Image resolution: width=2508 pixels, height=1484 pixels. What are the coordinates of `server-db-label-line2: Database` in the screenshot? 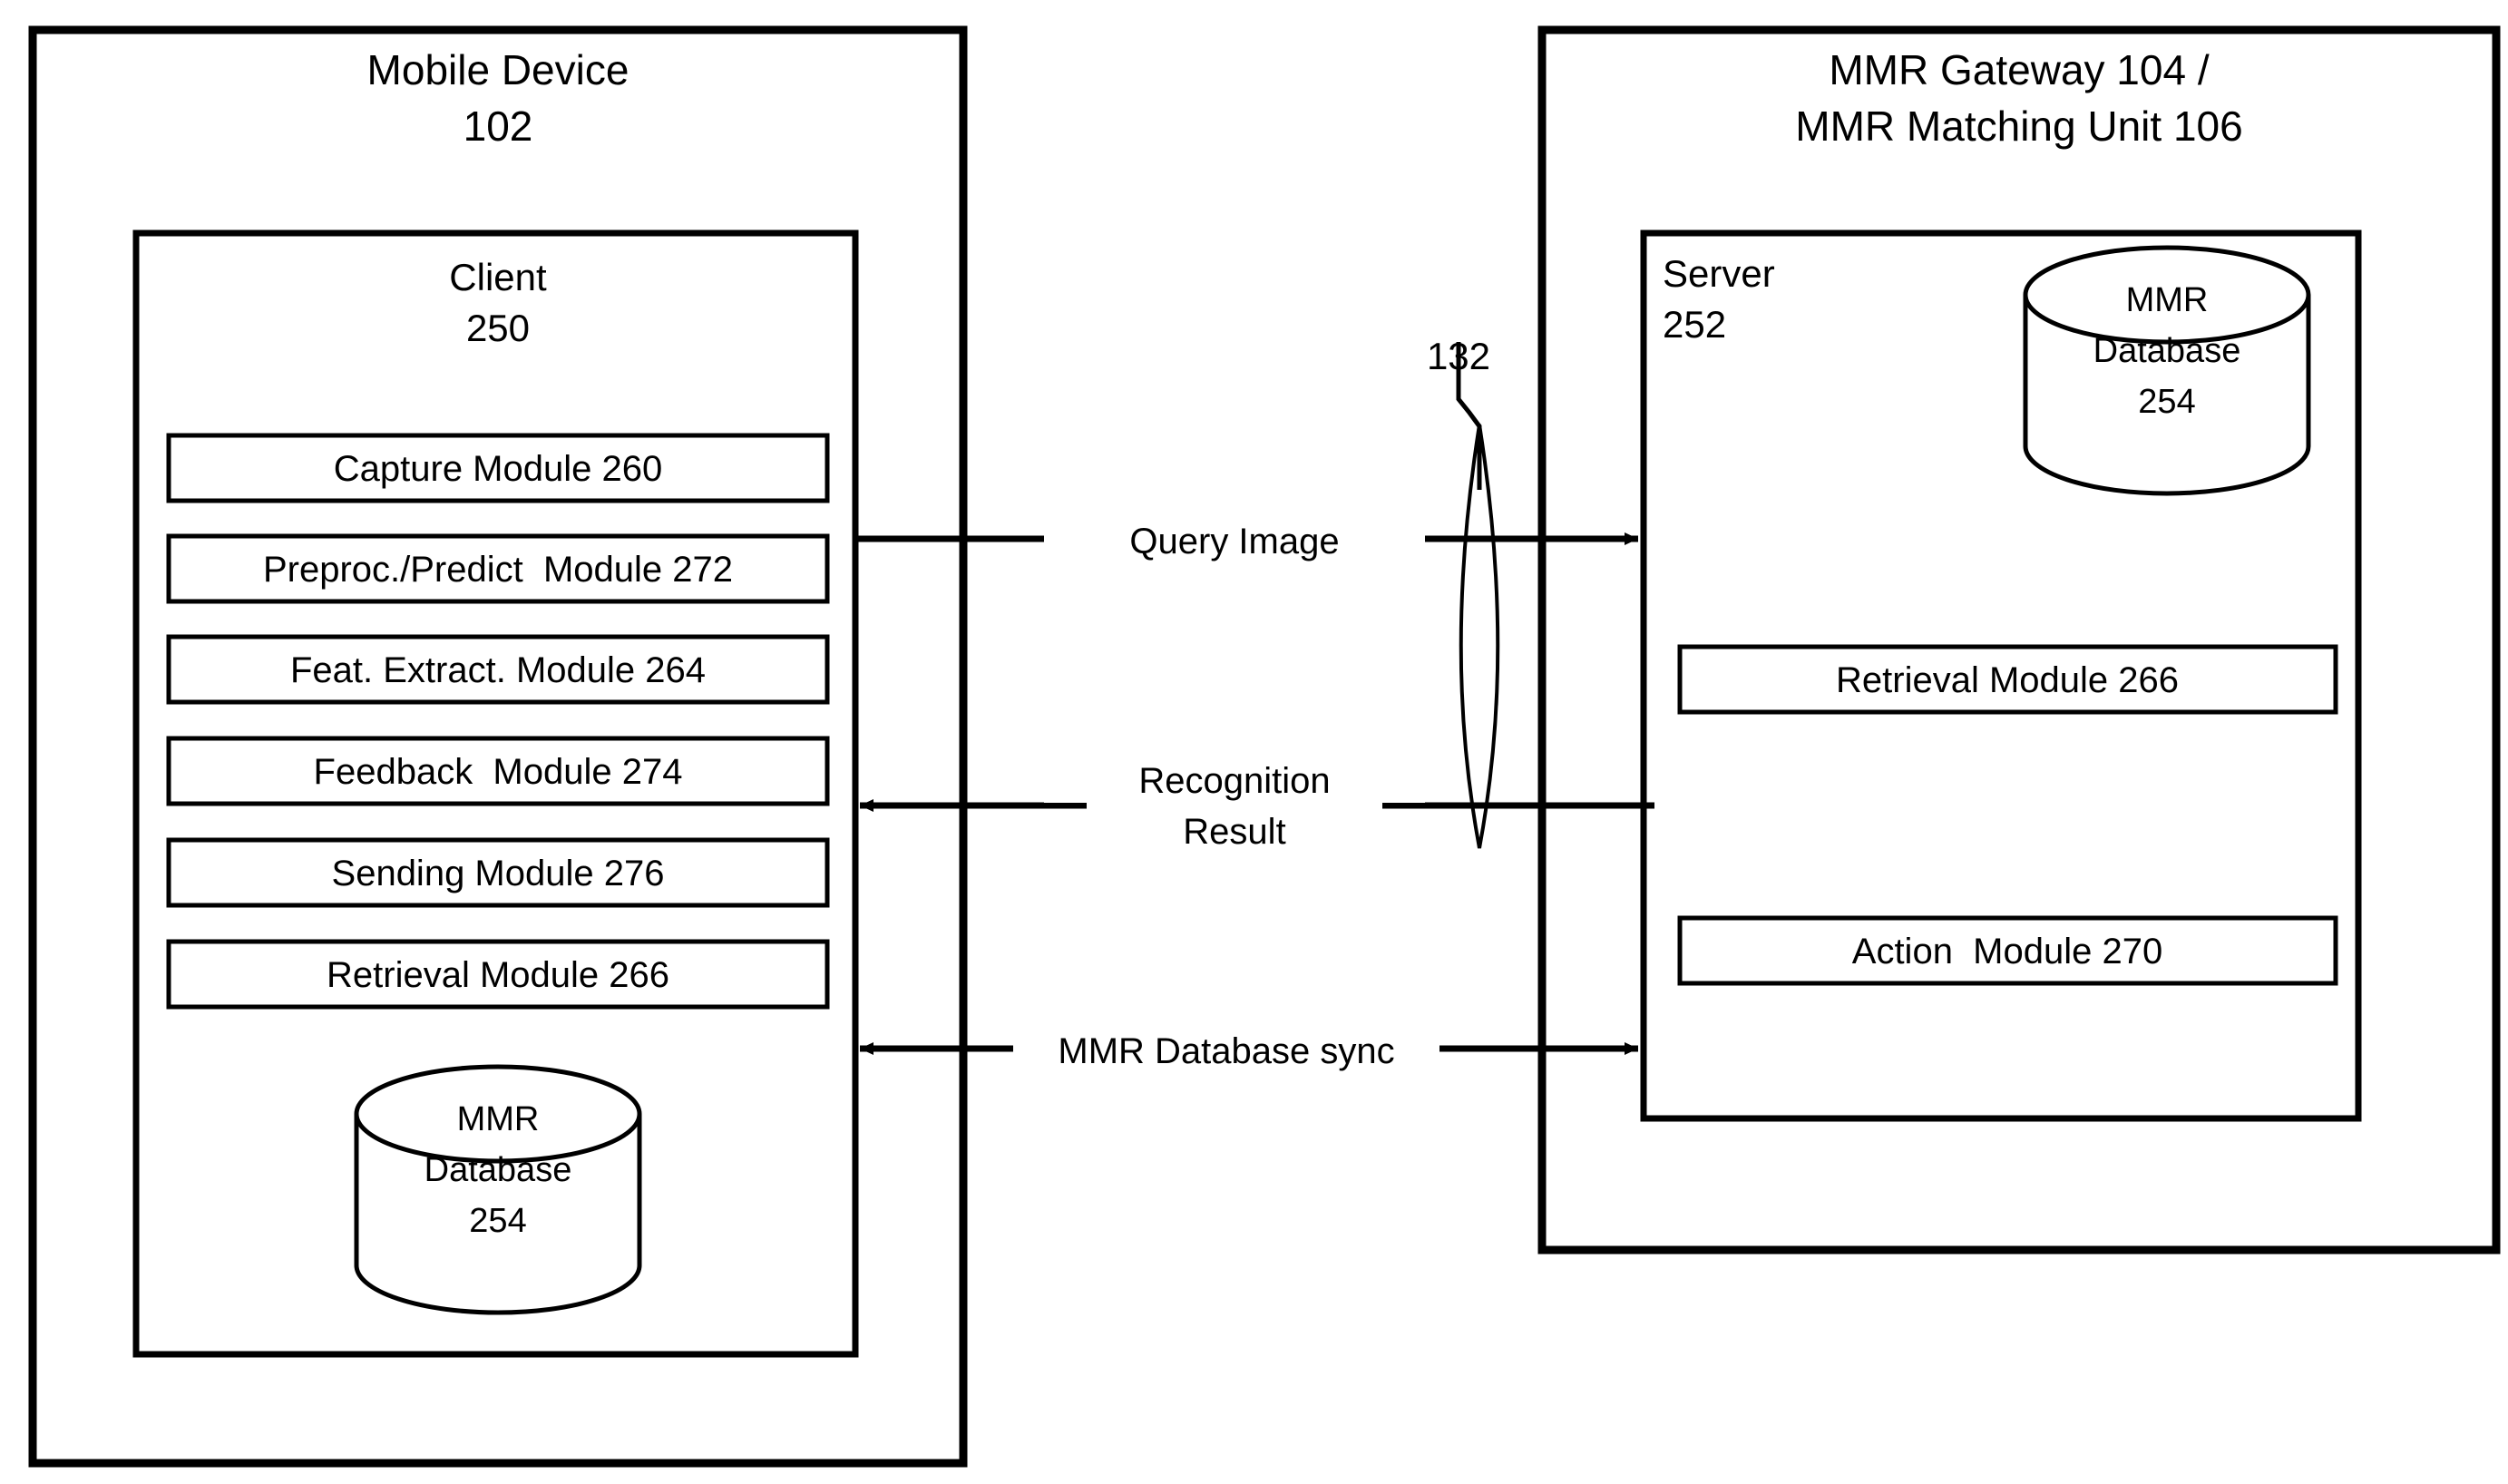 It's located at (2167, 351).